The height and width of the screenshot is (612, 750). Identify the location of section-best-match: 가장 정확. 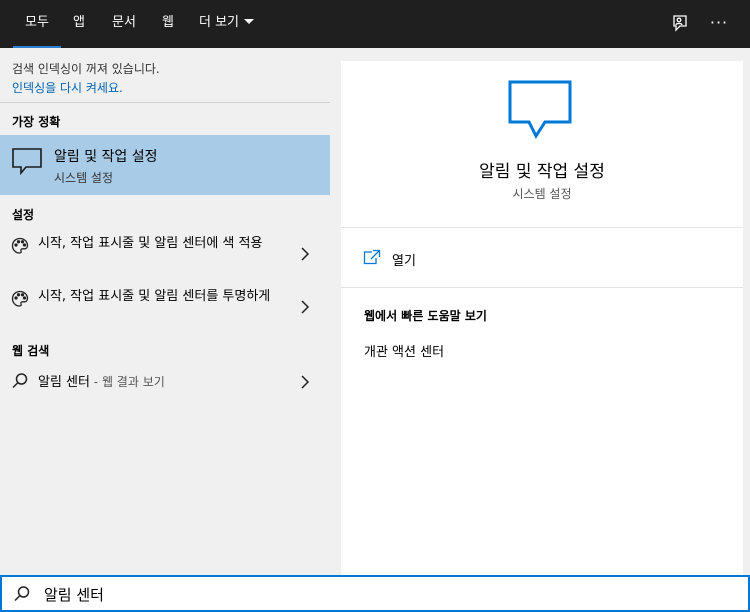
(36, 122).